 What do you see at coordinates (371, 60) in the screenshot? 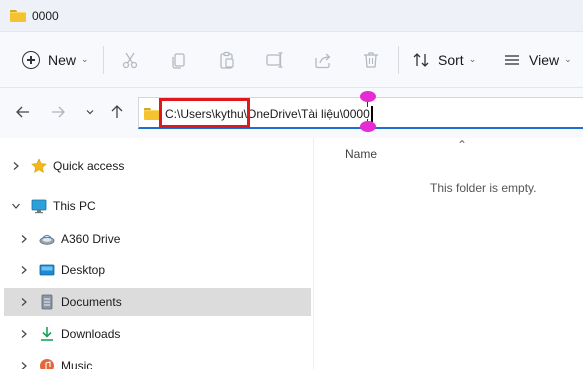
I see `delete-icon` at bounding box center [371, 60].